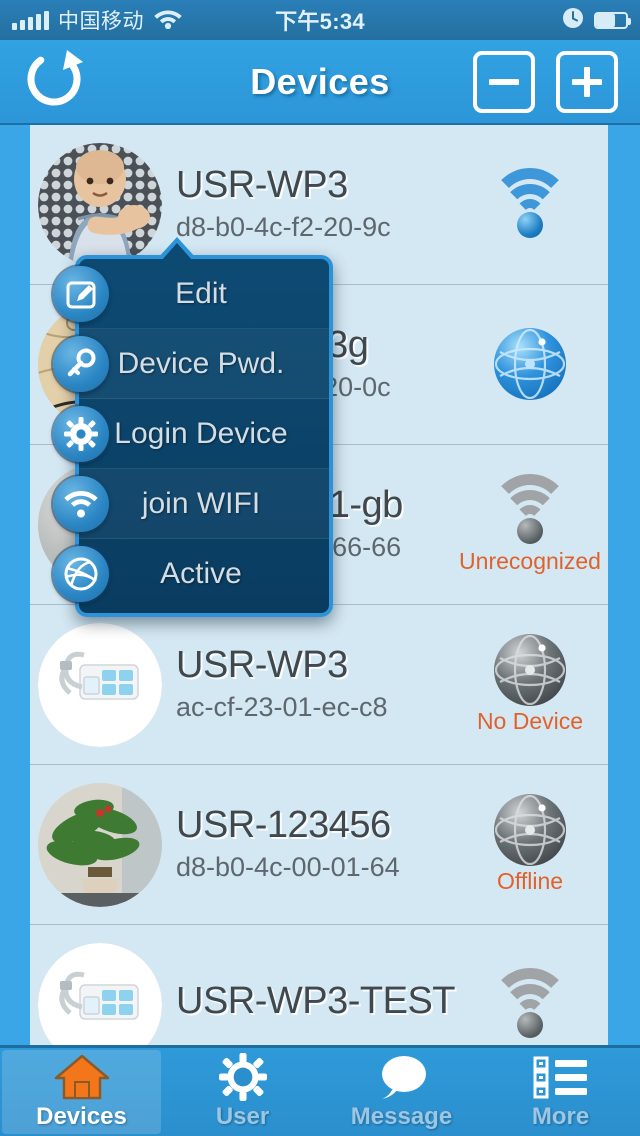 The height and width of the screenshot is (1136, 640). I want to click on menu-item-active: Active, so click(191, 574).